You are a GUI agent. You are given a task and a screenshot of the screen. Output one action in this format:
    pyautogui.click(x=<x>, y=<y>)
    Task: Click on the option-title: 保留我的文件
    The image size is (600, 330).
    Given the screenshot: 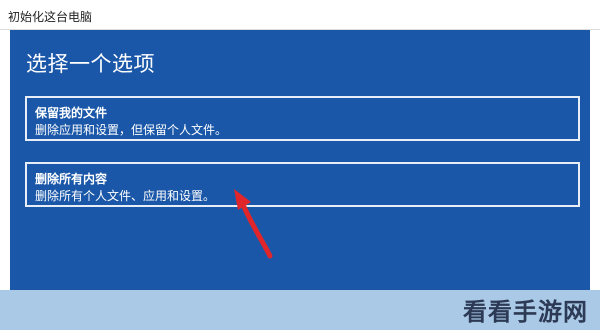 What is the action you would take?
    pyautogui.click(x=71, y=113)
    